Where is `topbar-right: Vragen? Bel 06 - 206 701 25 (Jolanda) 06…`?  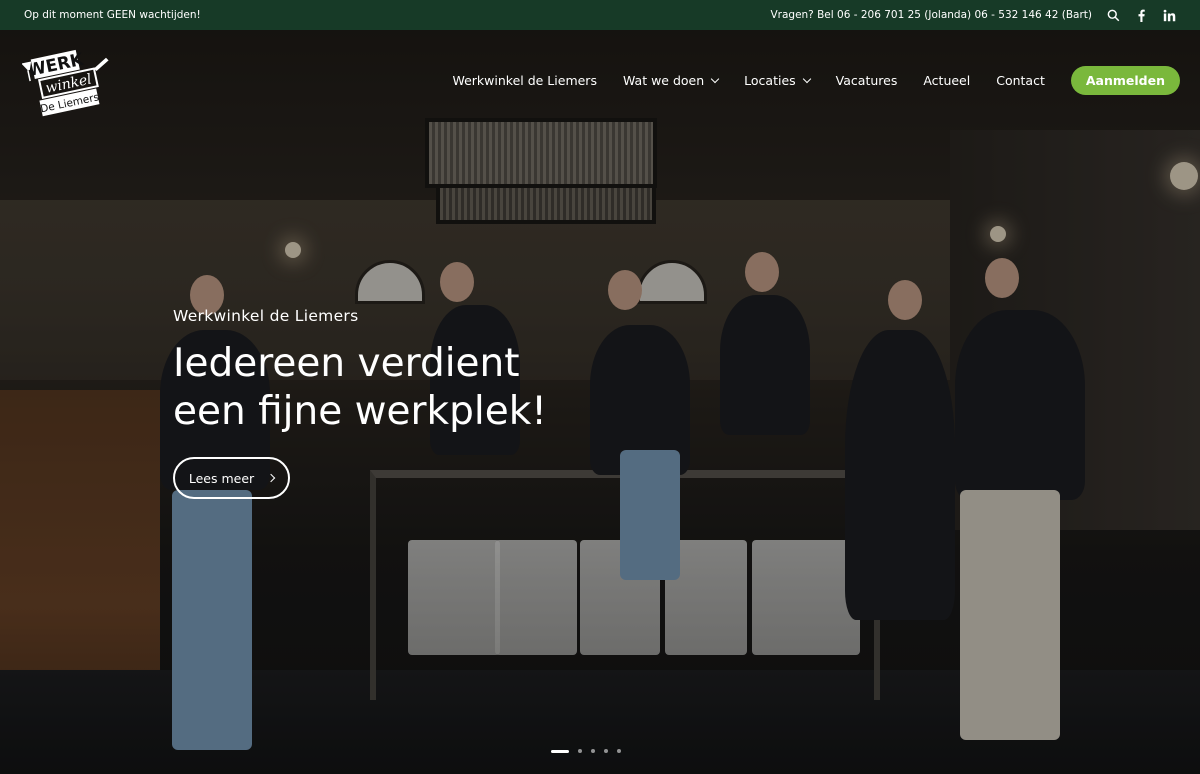 topbar-right: Vragen? Bel 06 - 206 701 25 (Jolanda) 06… is located at coordinates (973, 15).